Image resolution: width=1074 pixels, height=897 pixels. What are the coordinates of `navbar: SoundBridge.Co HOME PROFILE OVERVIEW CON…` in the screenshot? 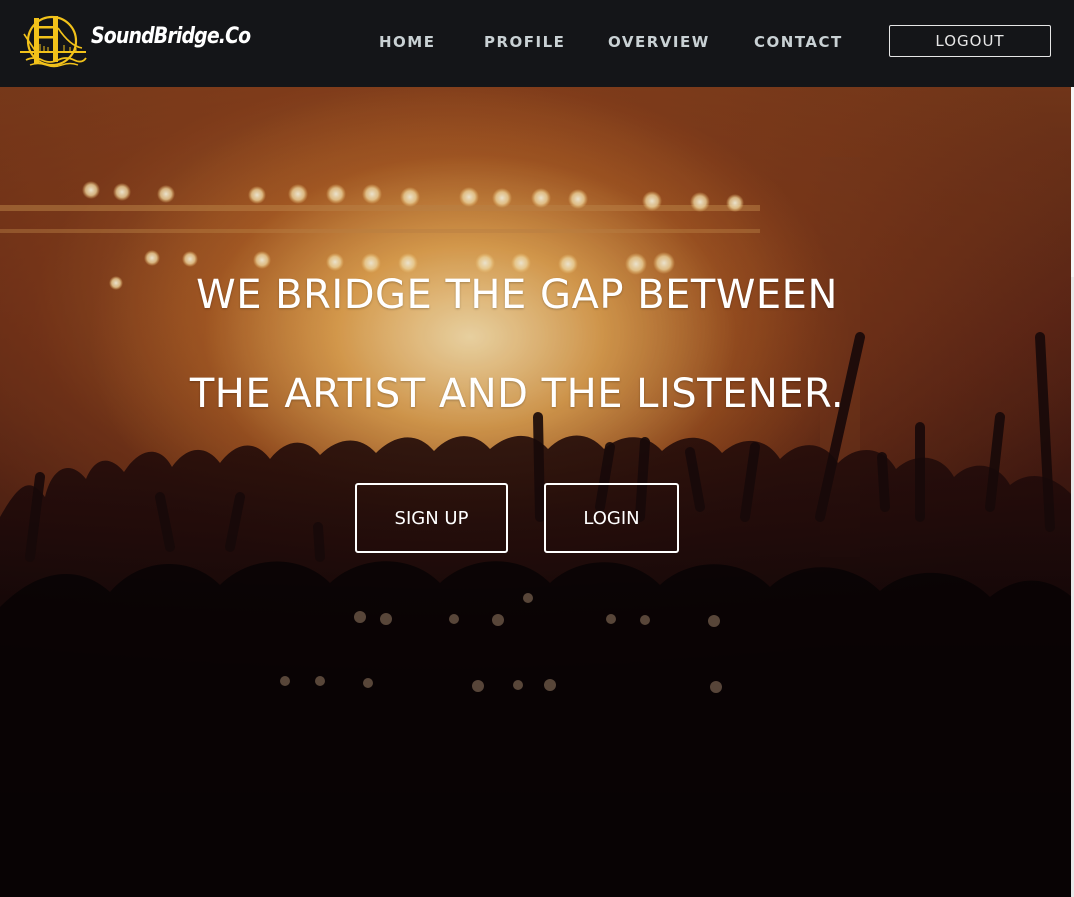 It's located at (537, 43).